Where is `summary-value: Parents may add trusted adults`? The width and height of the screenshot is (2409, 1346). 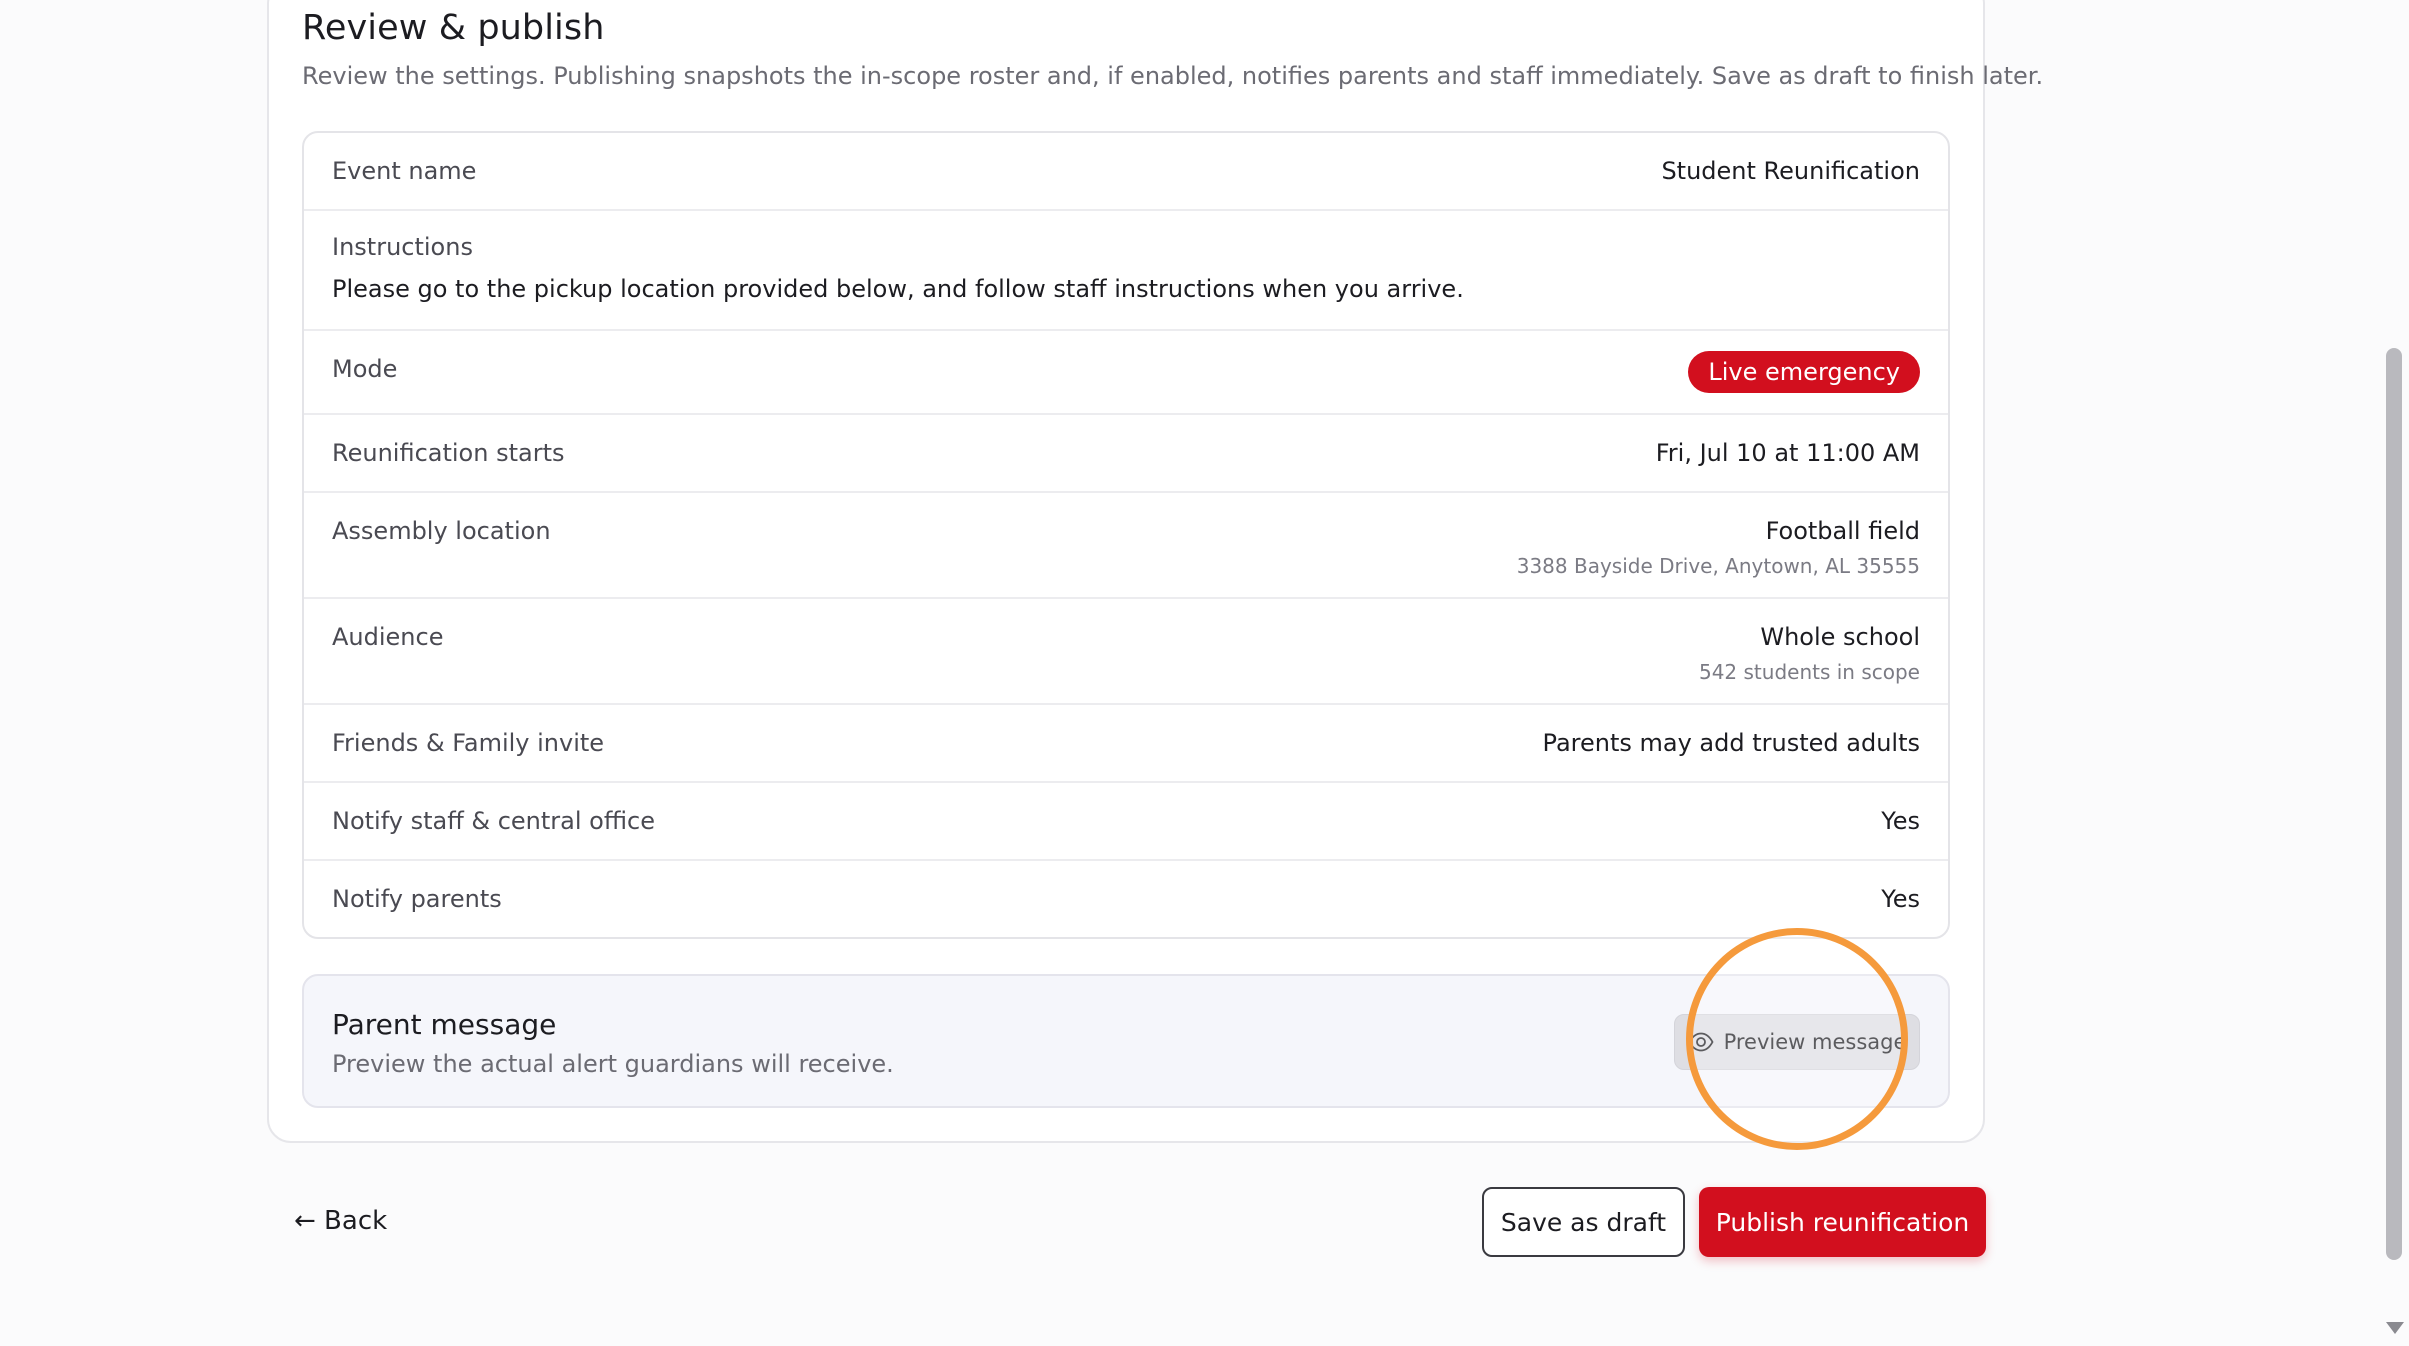 summary-value: Parents may add trusted adults is located at coordinates (1731, 743).